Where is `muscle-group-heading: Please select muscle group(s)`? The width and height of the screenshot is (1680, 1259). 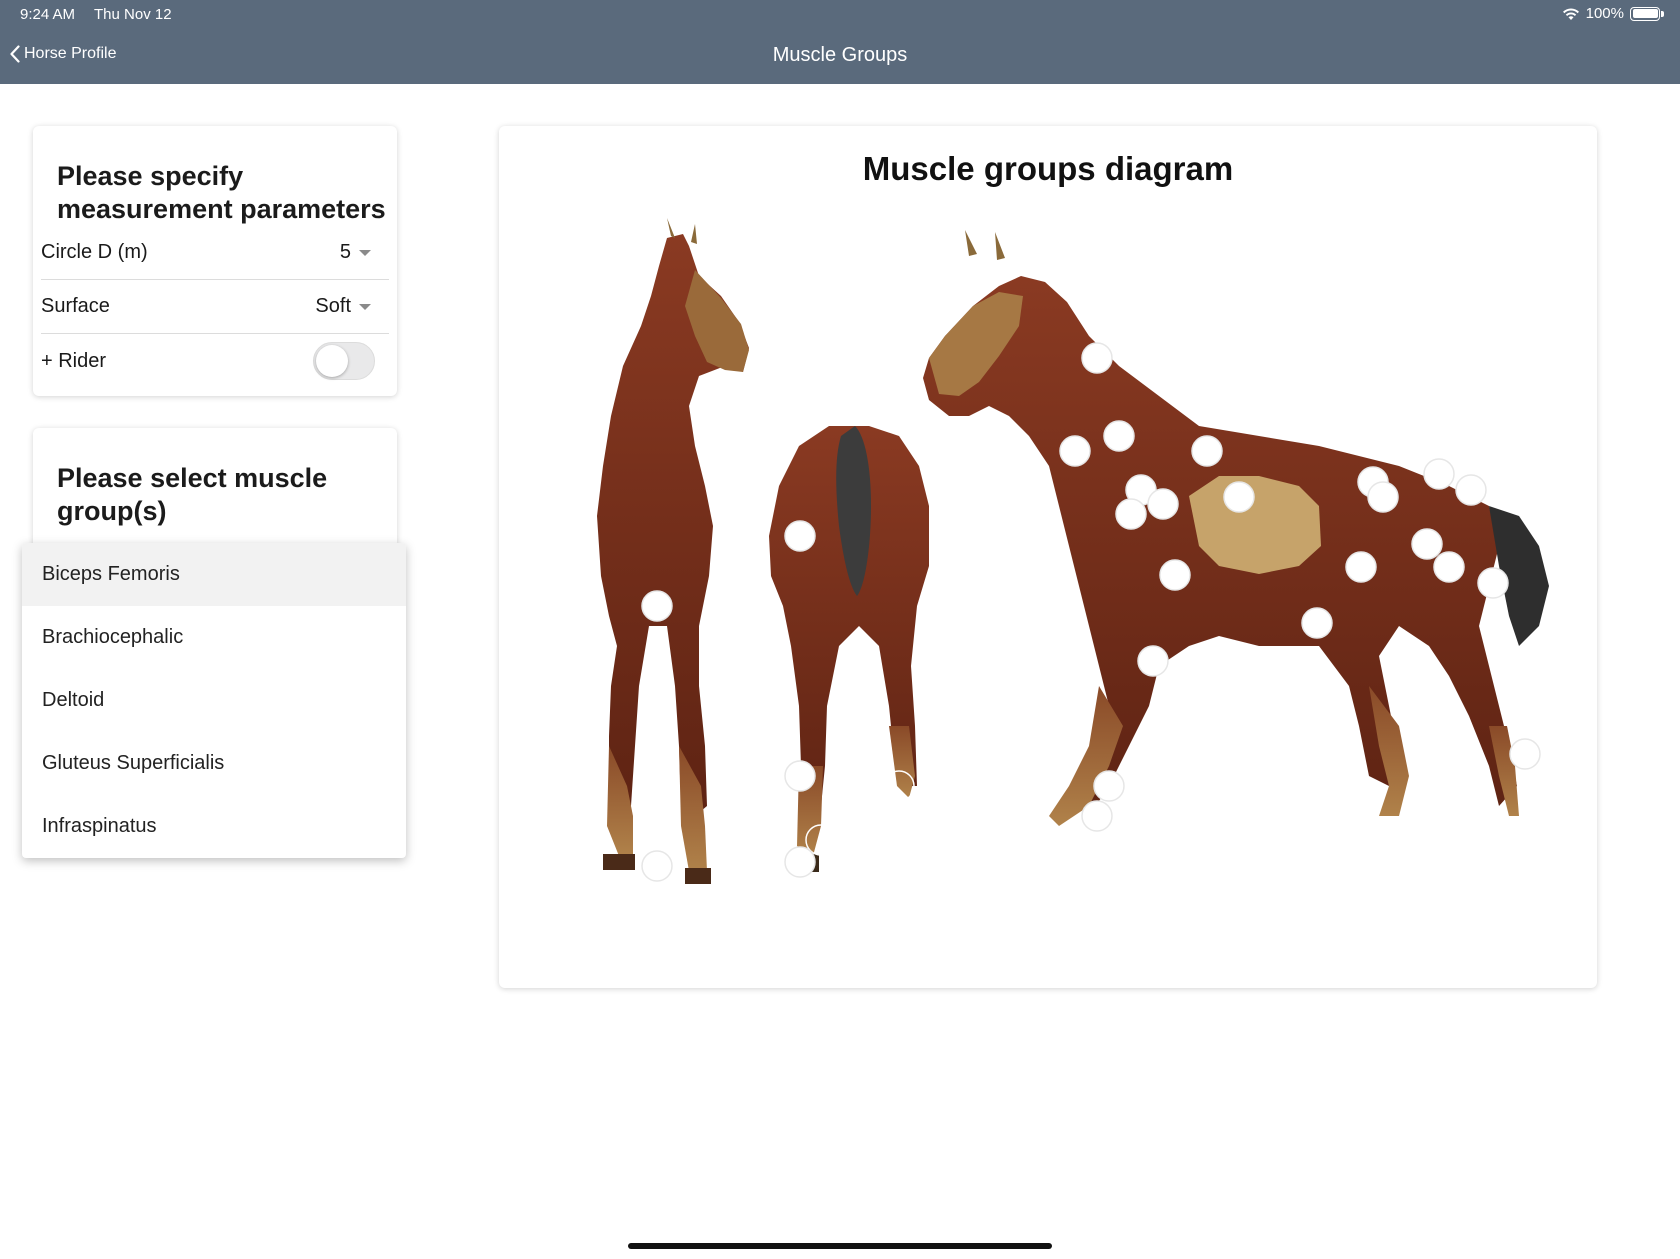 muscle-group-heading: Please select muscle group(s) is located at coordinates (192, 494).